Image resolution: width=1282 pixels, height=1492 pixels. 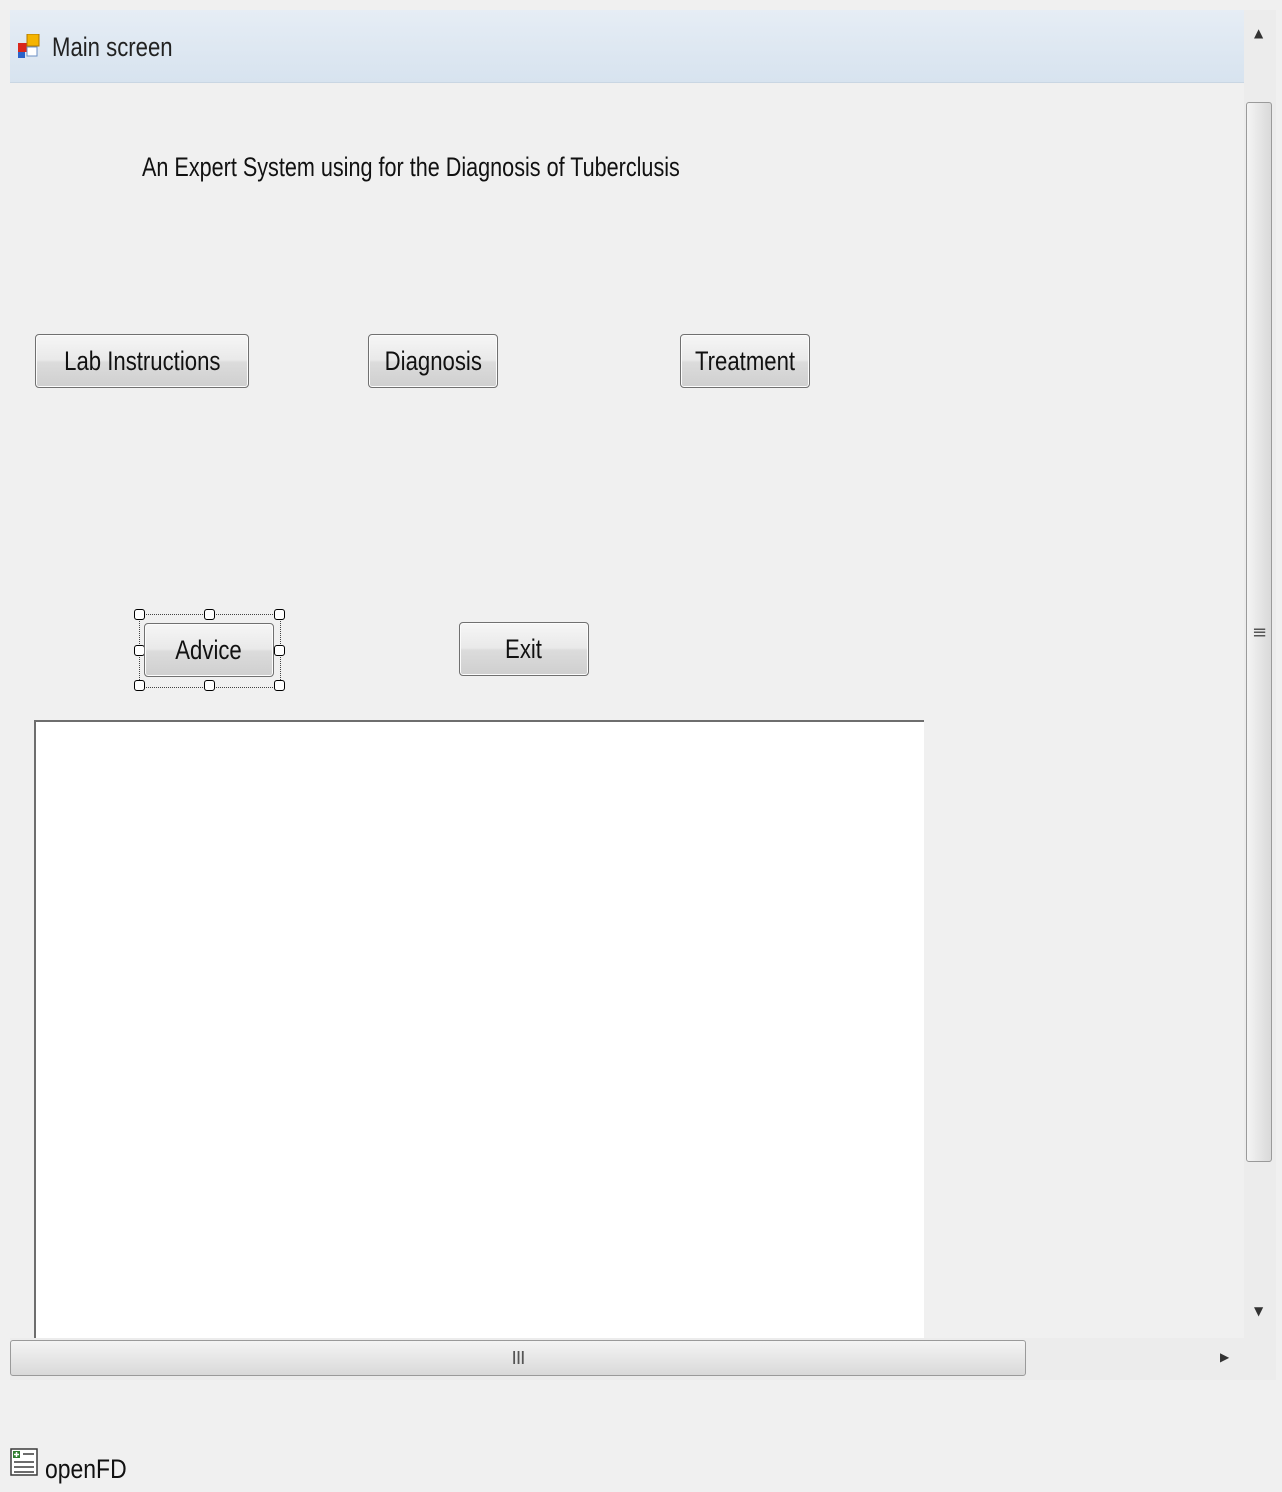 What do you see at coordinates (279, 614) in the screenshot?
I see `resize-handle-top-right` at bounding box center [279, 614].